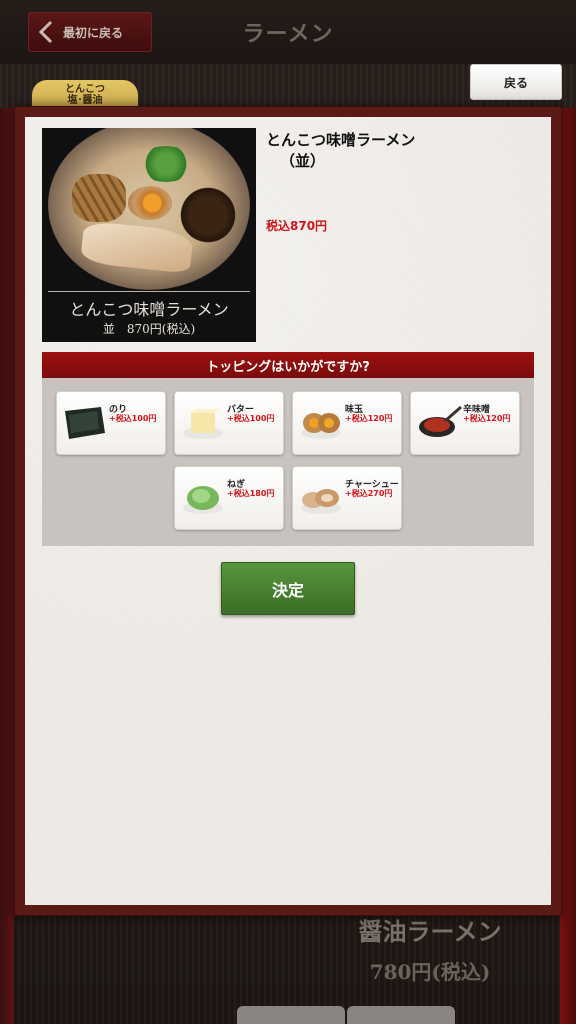  Describe the element at coordinates (7, 566) in the screenshot. I see `side-strip-left` at that location.